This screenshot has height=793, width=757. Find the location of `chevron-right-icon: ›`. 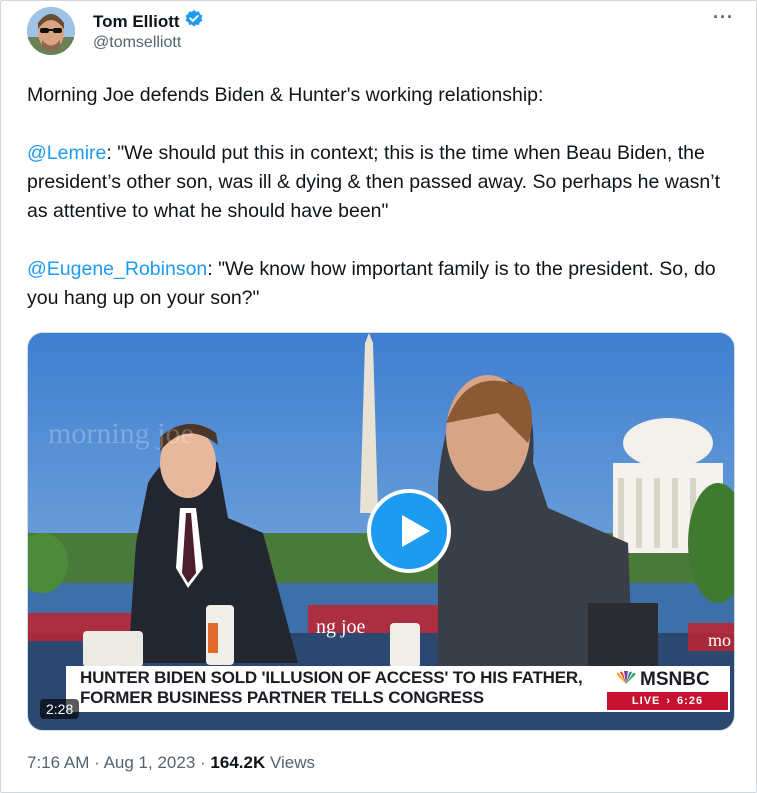

chevron-right-icon: › is located at coordinates (669, 701).